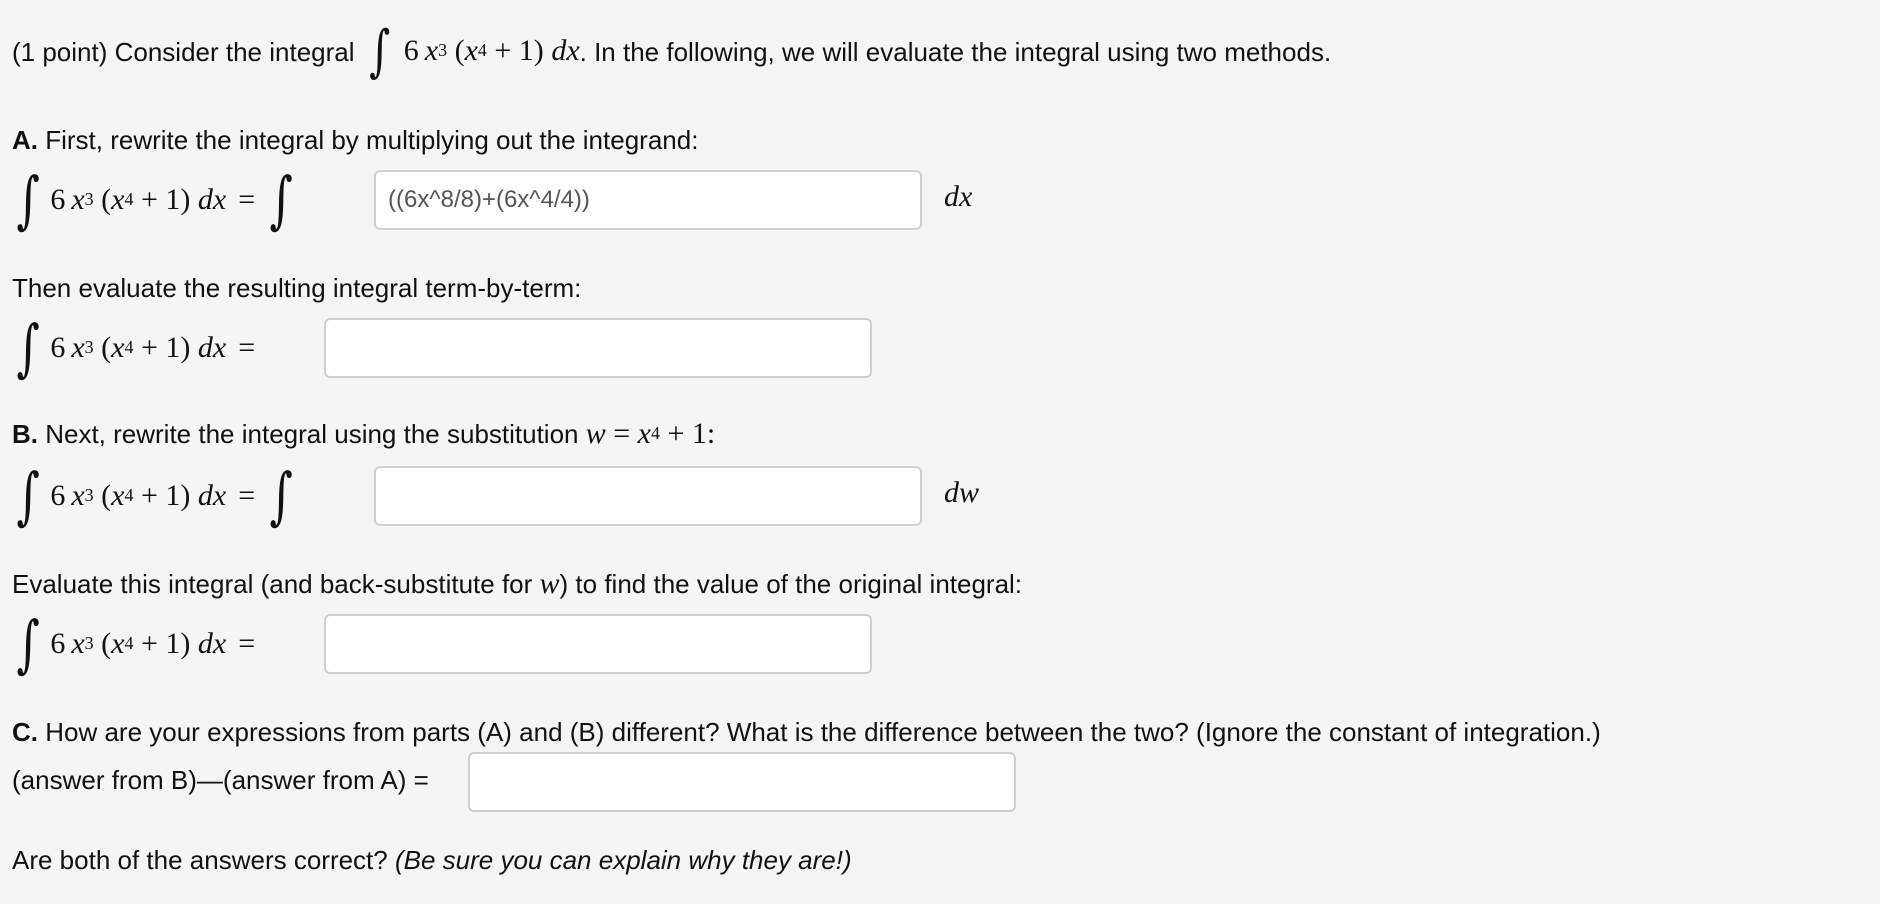 Image resolution: width=1880 pixels, height=904 pixels. I want to click on differential-dx: dx, so click(958, 196).